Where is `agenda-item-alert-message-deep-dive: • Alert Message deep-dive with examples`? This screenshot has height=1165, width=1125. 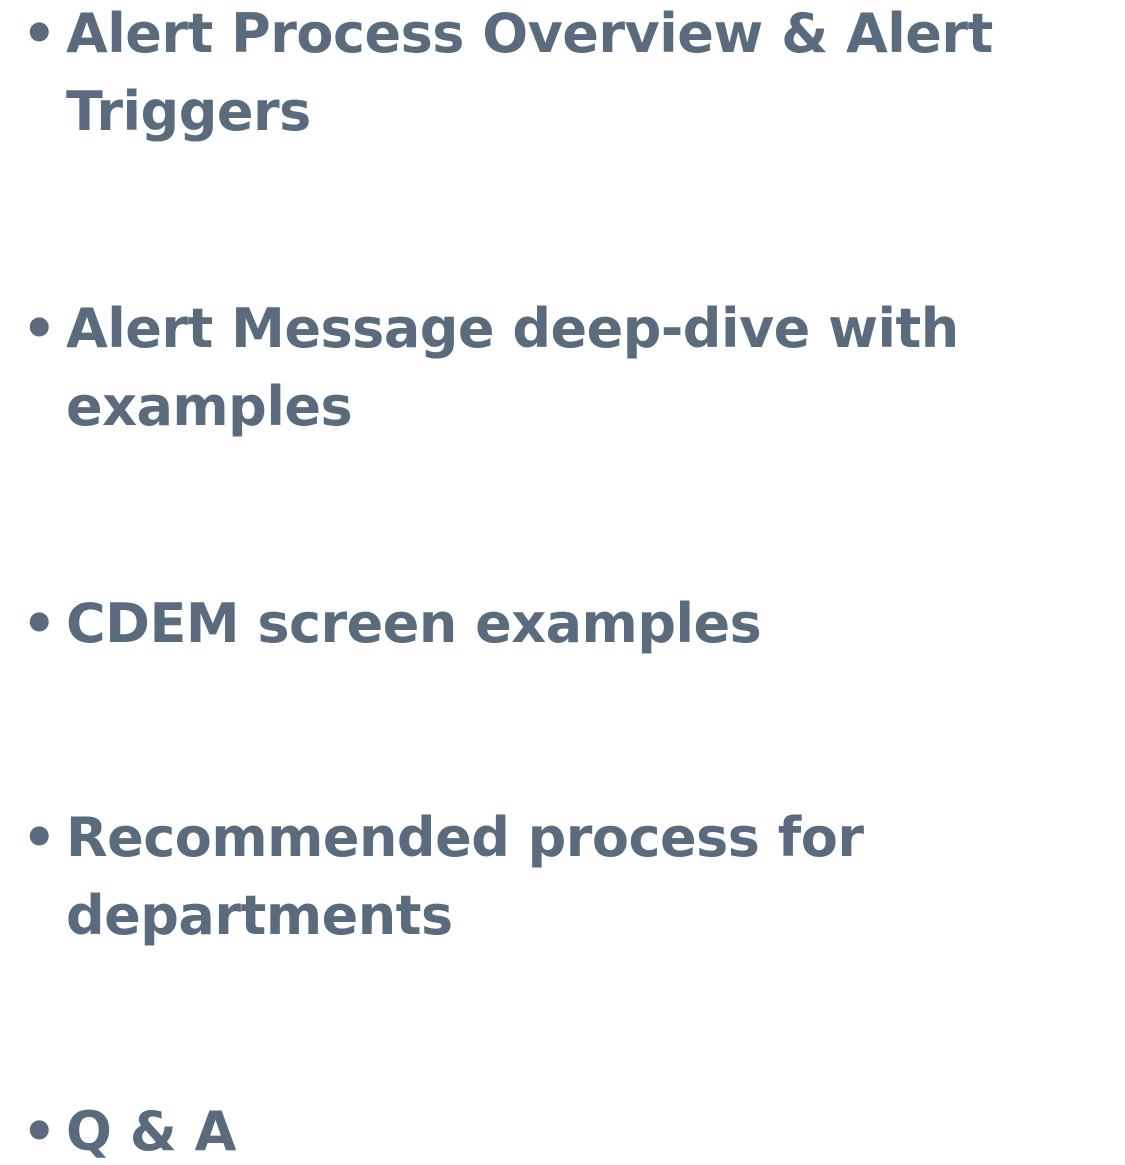 agenda-item-alert-message-deep-dive: • Alert Message deep-dive with examples is located at coordinates (562, 368).